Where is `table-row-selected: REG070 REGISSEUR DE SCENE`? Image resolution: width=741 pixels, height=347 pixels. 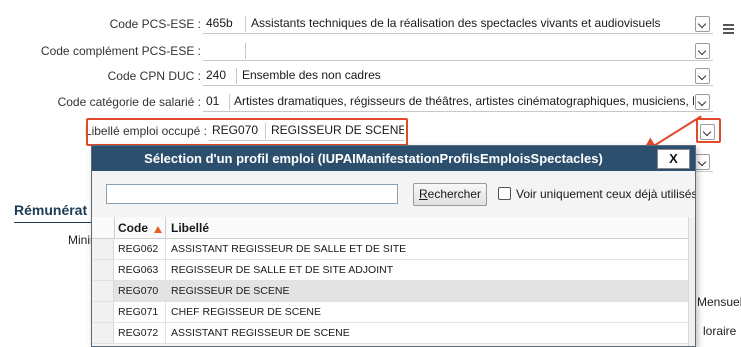 table-row-selected: REG070 REGISSEUR DE SCENE is located at coordinates (390, 291).